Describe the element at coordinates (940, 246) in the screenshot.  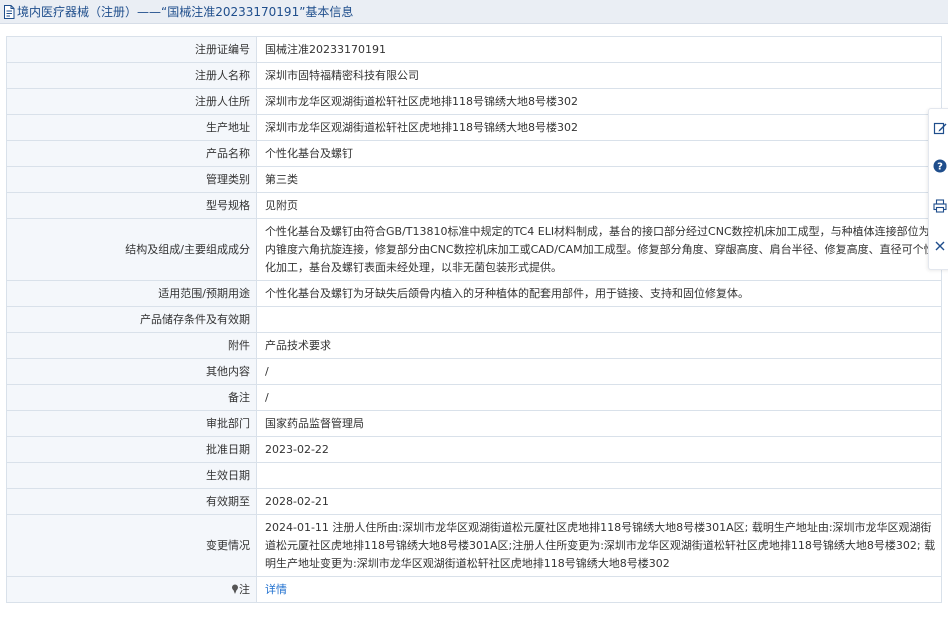
I see `close-icon` at that location.